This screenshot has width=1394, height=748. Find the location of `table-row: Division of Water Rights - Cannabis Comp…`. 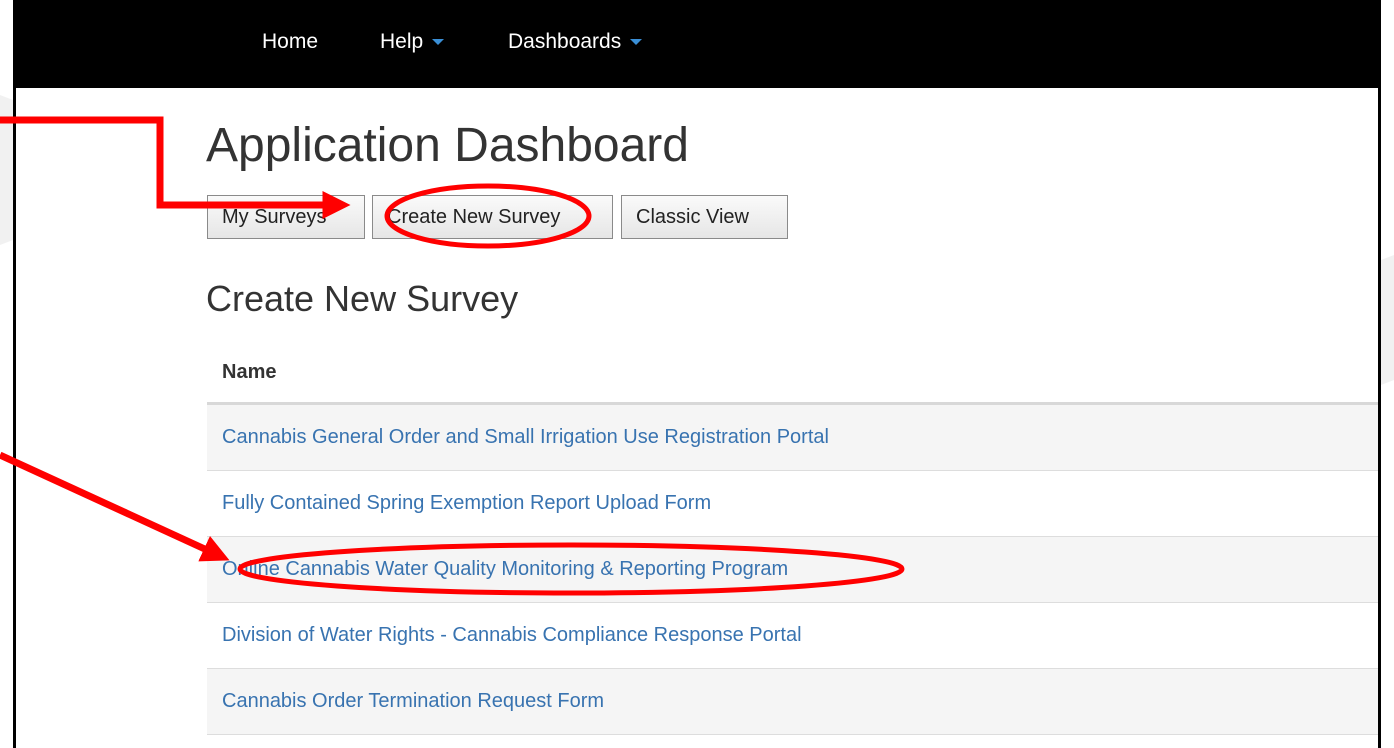

table-row: Division of Water Rights - Cannabis Comp… is located at coordinates (792, 636).